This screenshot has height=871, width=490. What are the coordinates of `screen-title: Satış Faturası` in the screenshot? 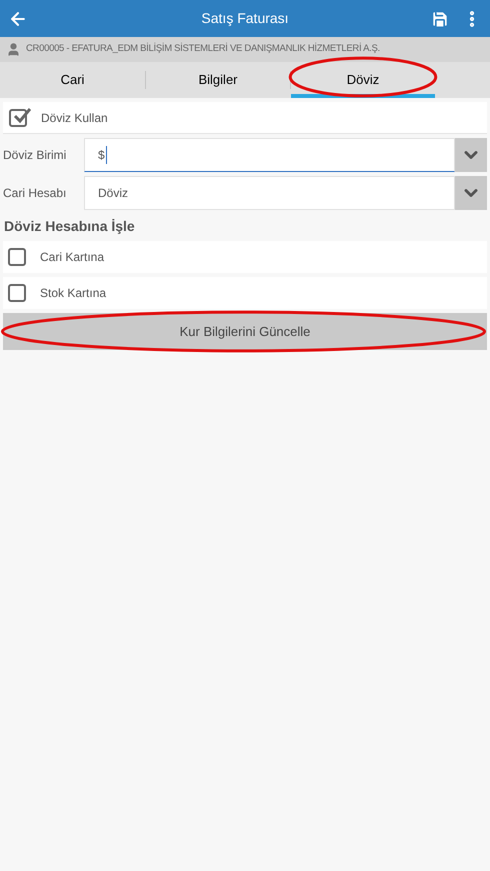 It's located at (245, 18).